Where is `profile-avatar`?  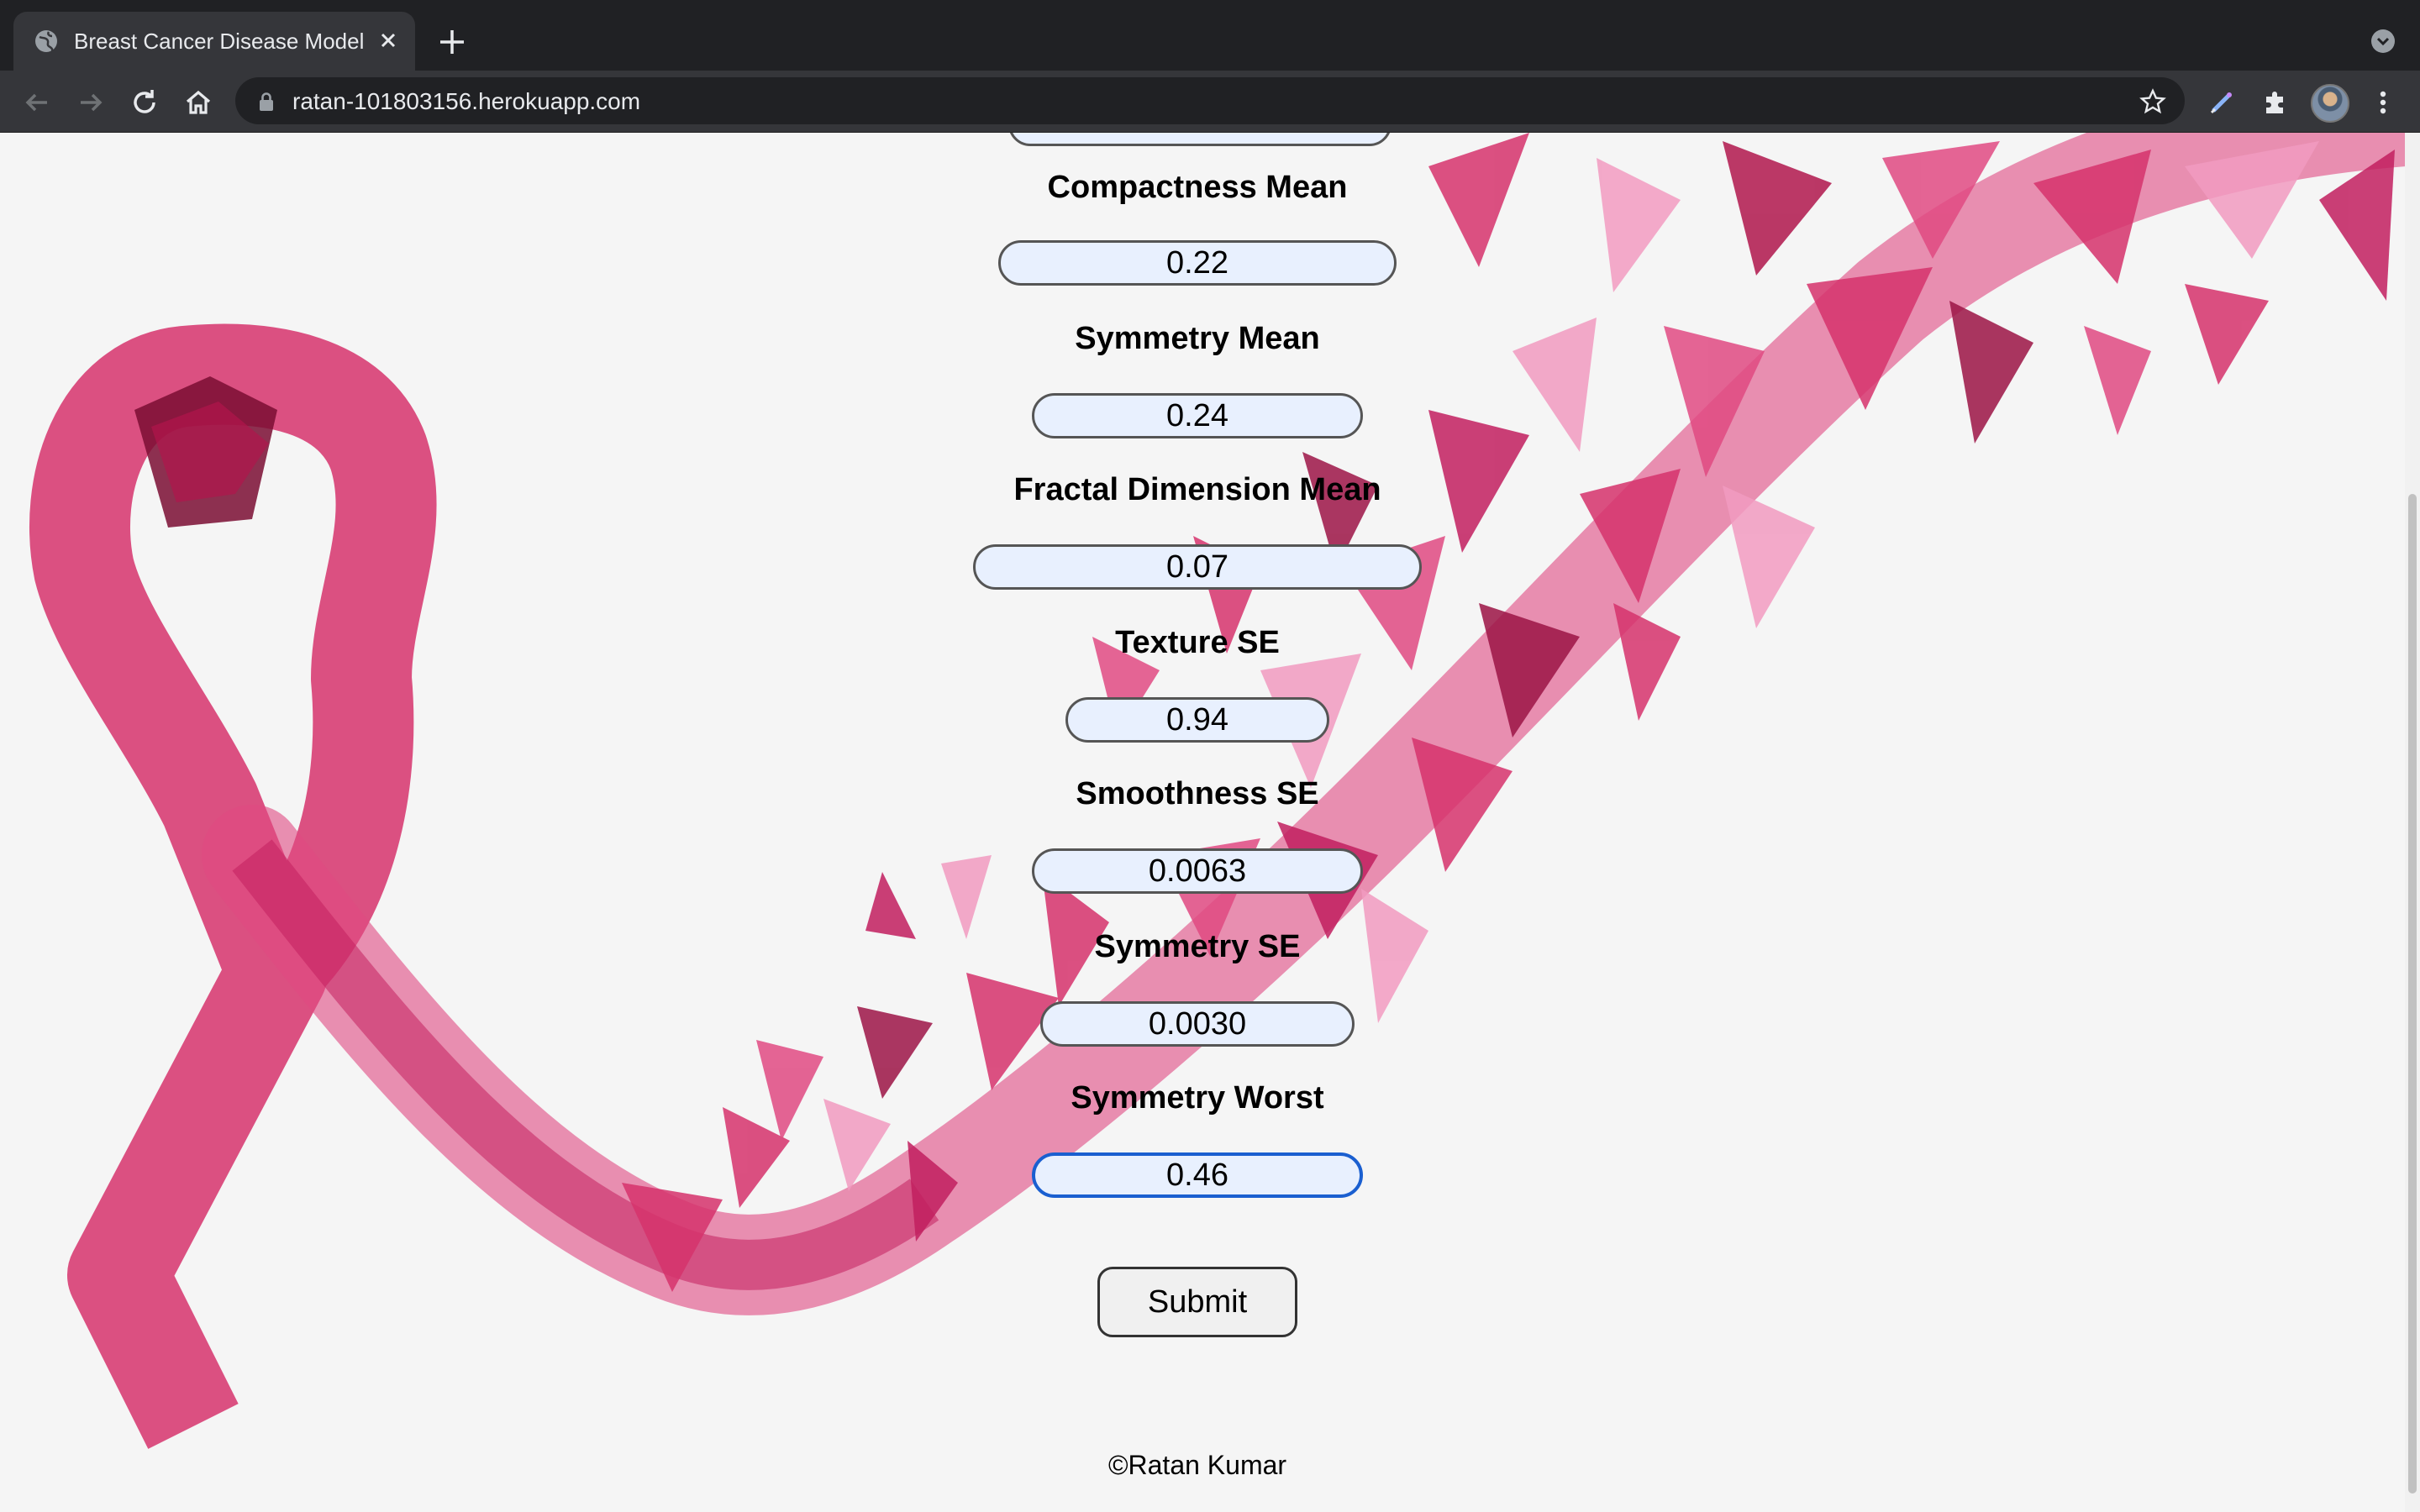
profile-avatar is located at coordinates (2330, 103).